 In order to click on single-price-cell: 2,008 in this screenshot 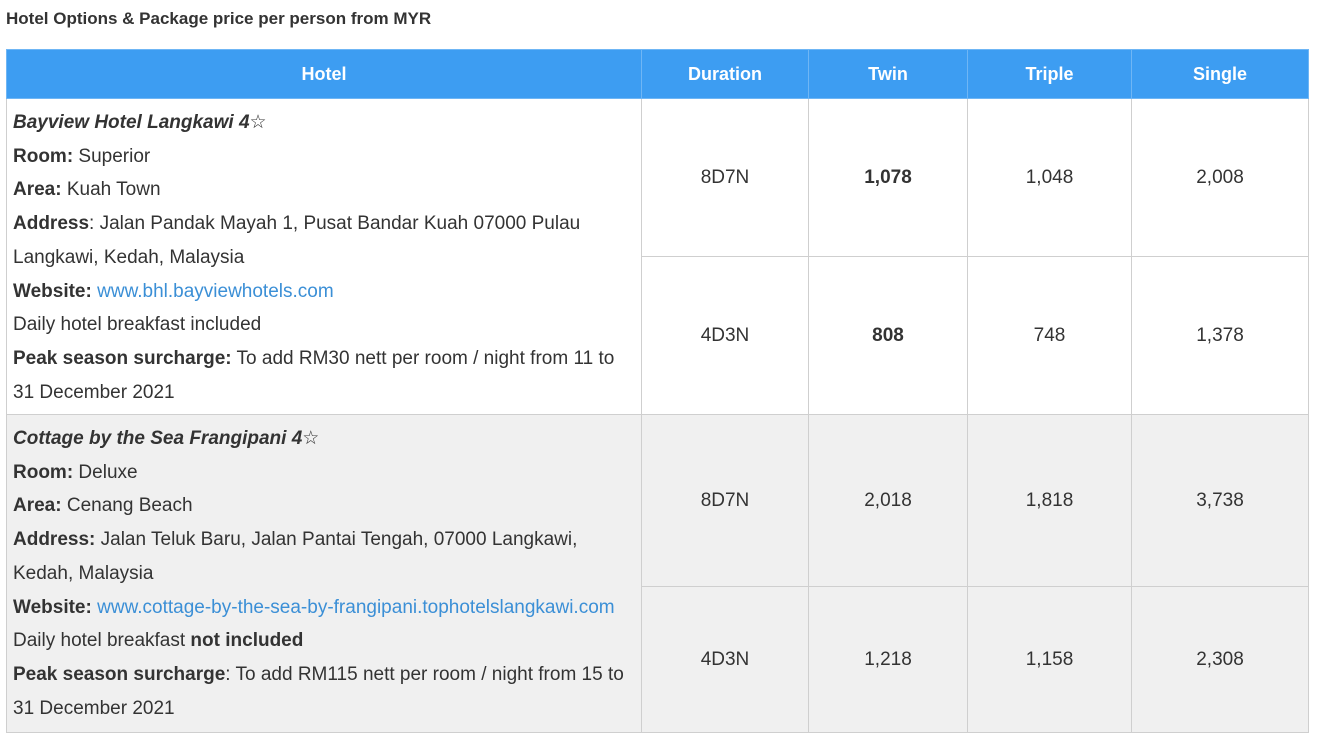, I will do `click(1220, 177)`.